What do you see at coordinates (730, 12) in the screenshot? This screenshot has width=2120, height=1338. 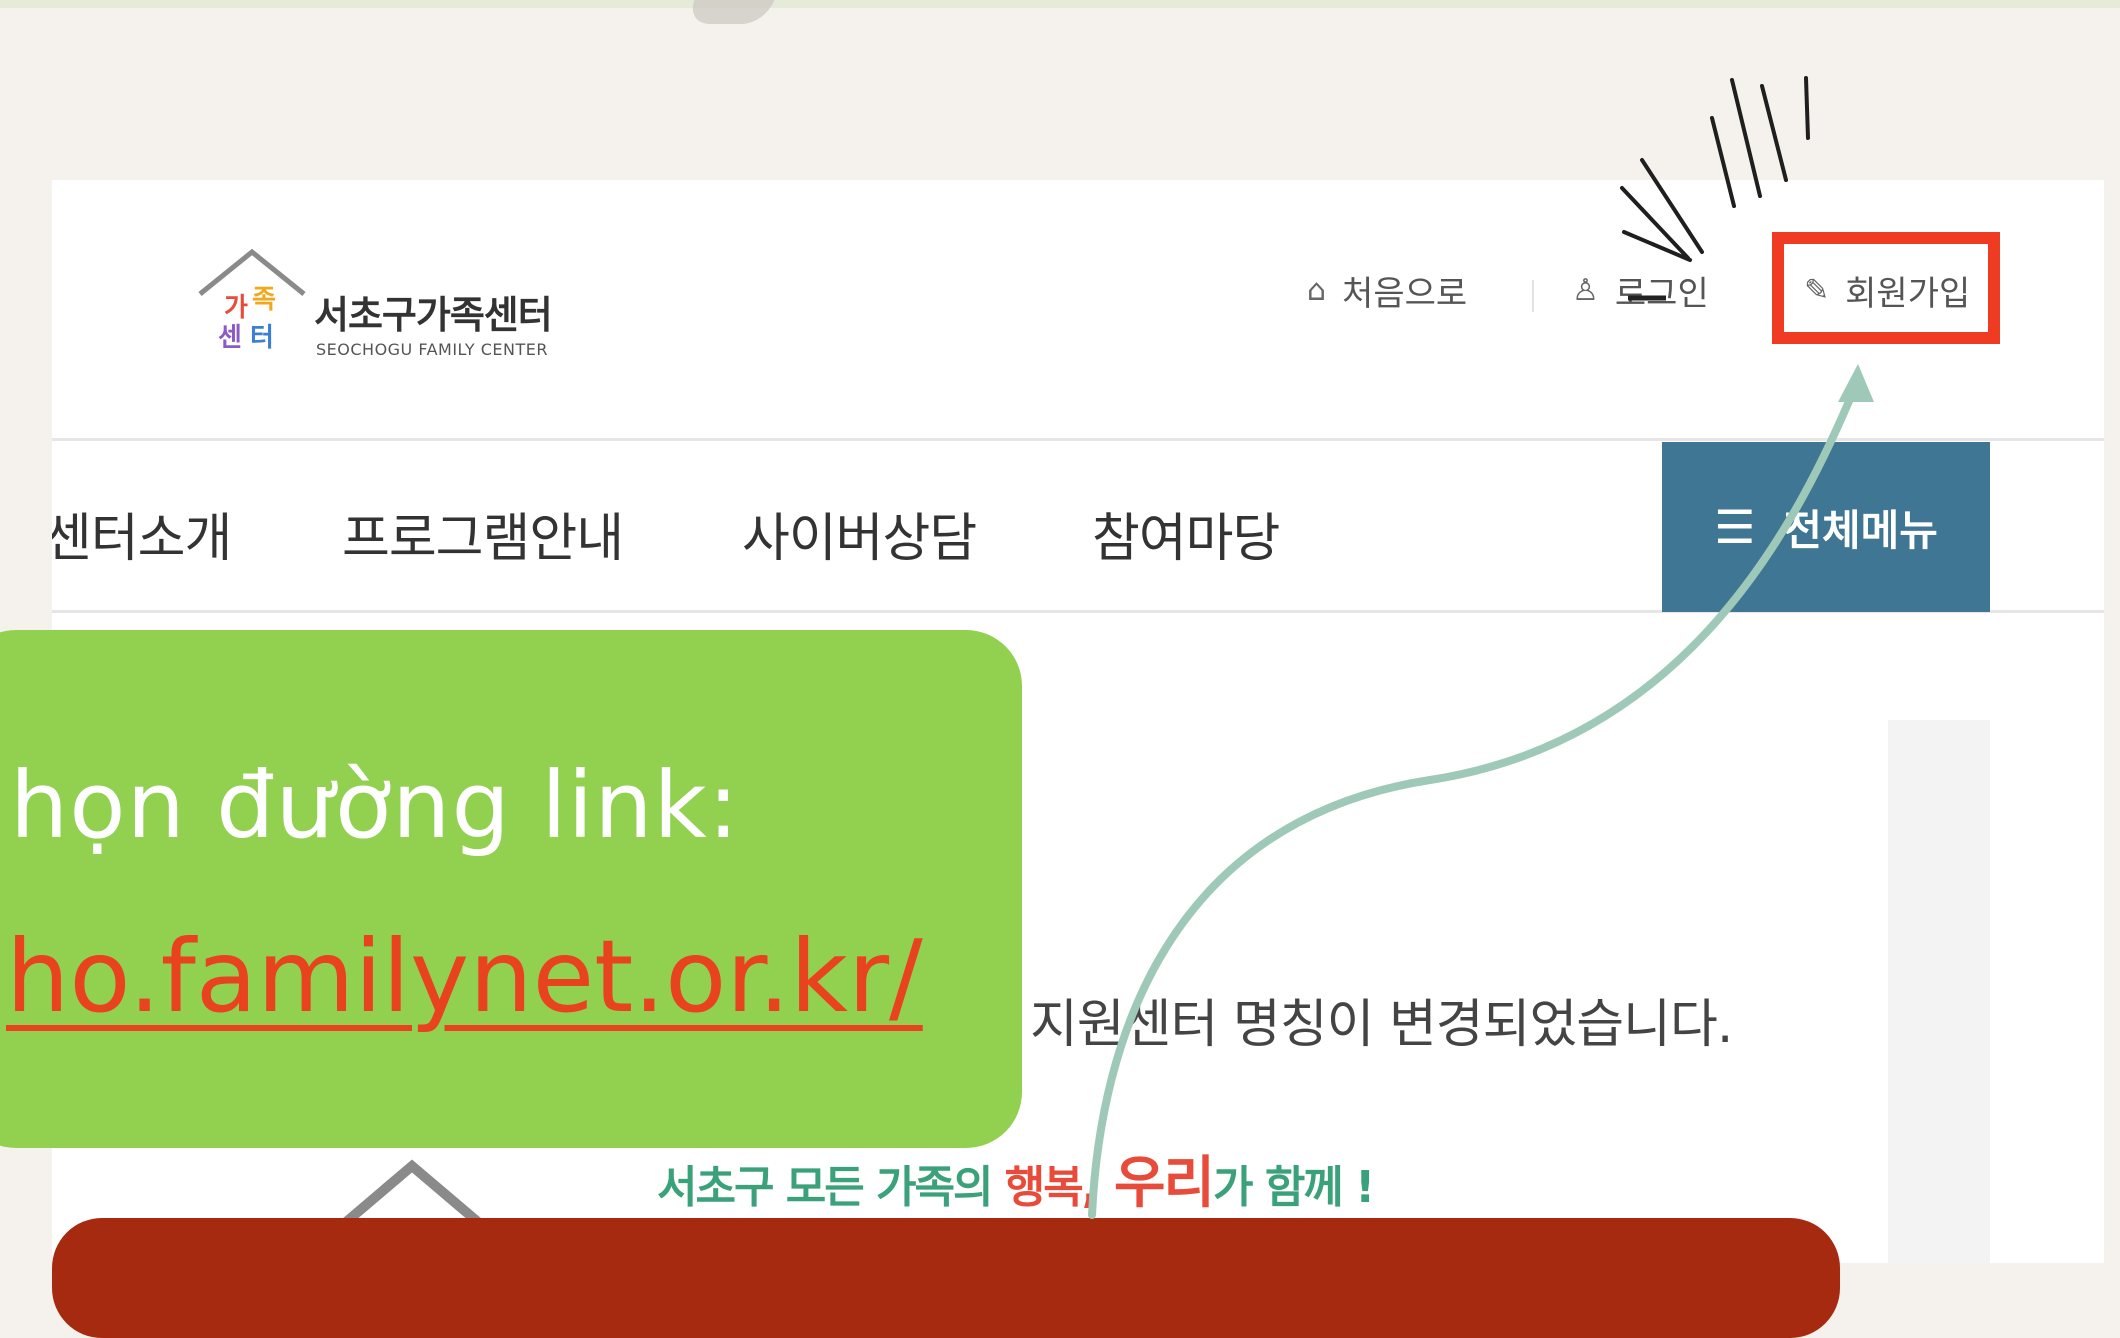 I see `decorative-shadow` at bounding box center [730, 12].